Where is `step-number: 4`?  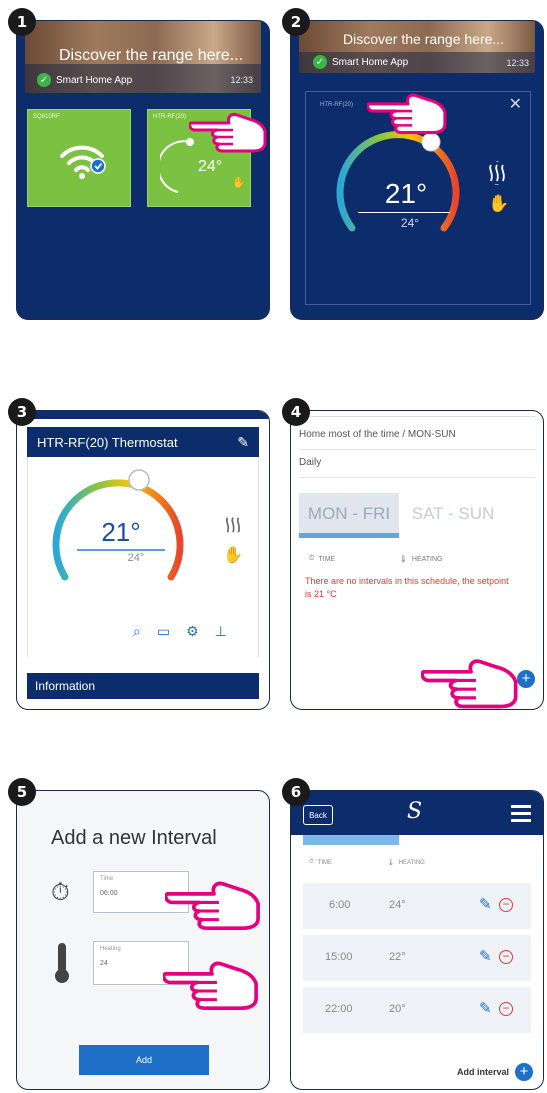
step-number: 4 is located at coordinates (296, 412).